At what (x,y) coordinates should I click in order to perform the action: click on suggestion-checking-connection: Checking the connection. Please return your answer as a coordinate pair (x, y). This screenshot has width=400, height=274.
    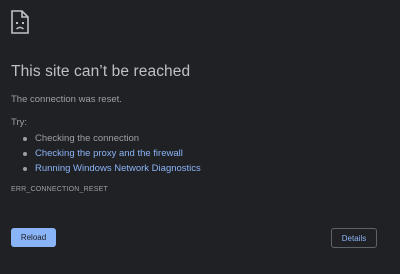
    Looking at the image, I should click on (111, 138).